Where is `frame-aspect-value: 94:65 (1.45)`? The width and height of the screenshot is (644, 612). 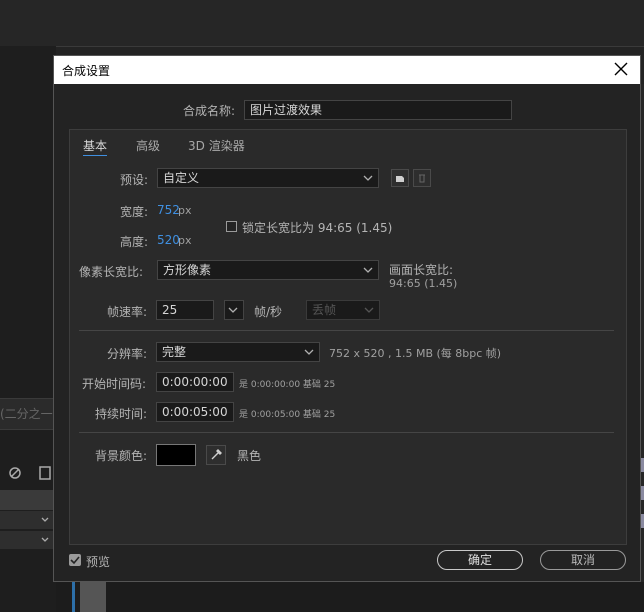 frame-aspect-value: 94:65 (1.45) is located at coordinates (423, 283).